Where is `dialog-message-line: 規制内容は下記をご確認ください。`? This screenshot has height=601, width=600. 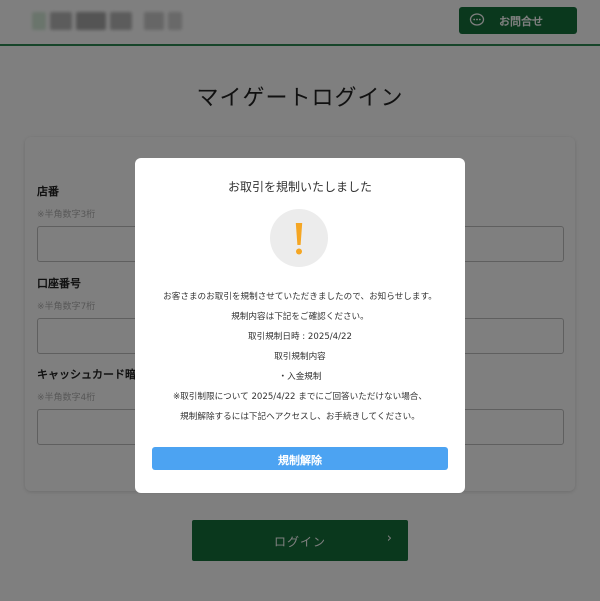 dialog-message-line: 規制内容は下記をご確認ください。 is located at coordinates (300, 317).